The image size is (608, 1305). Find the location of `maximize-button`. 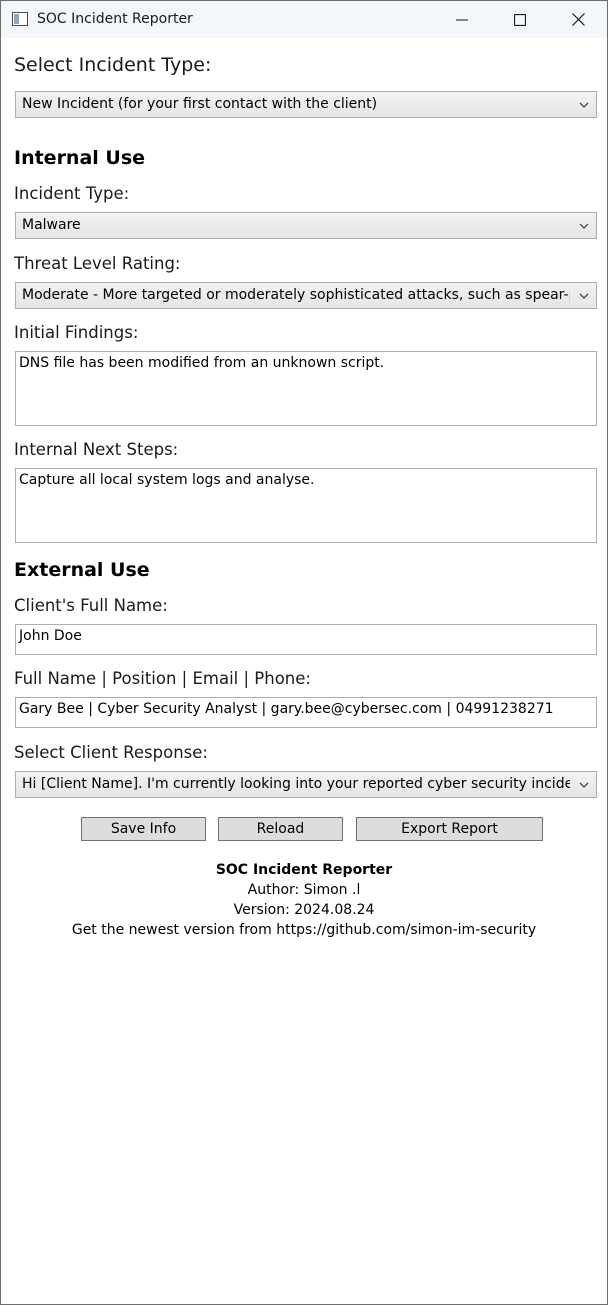

maximize-button is located at coordinates (520, 19).